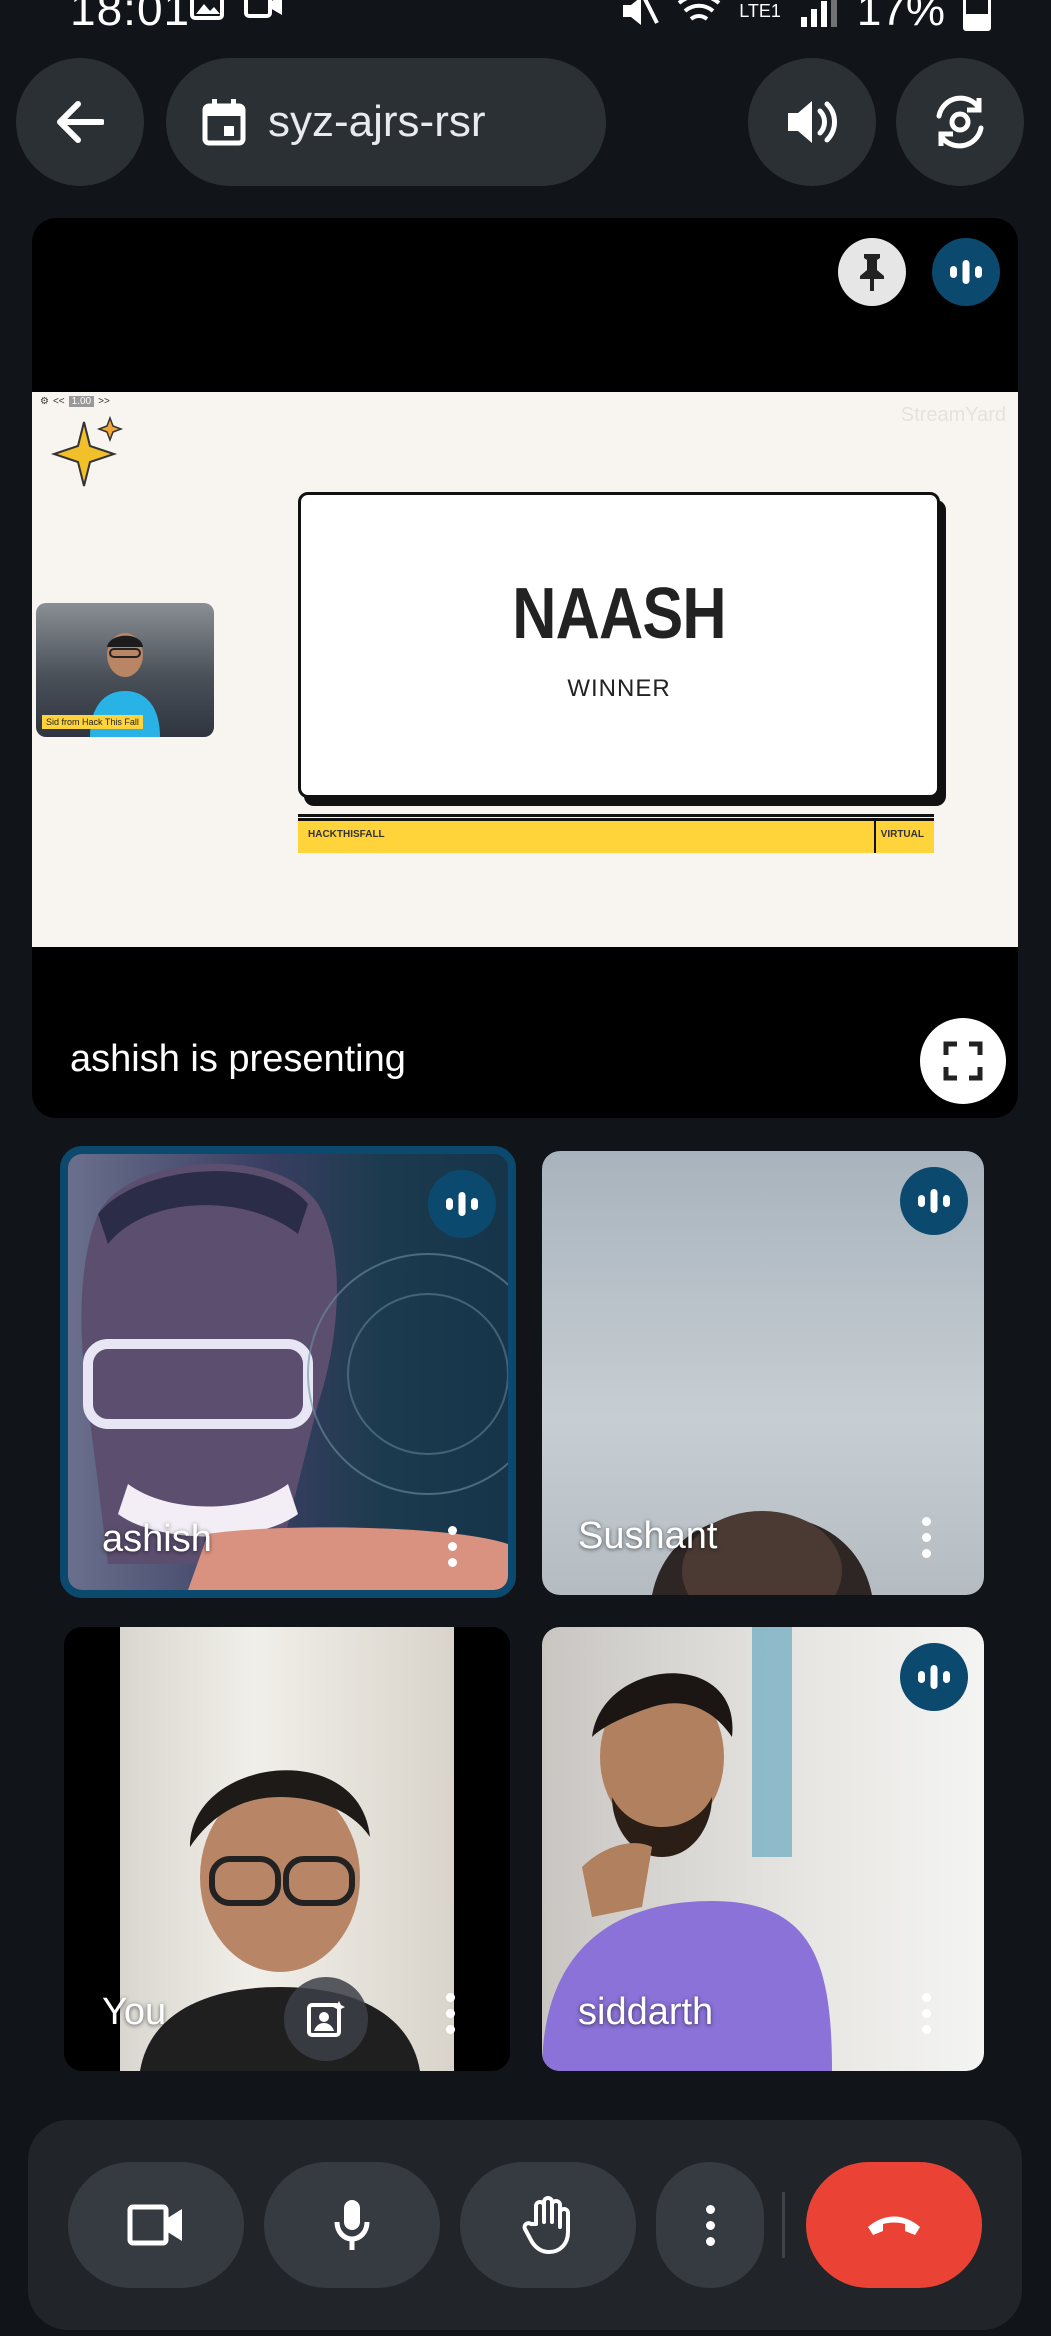 This screenshot has width=1051, height=2336. I want to click on presenter-label: ashish is presenting, so click(238, 1059).